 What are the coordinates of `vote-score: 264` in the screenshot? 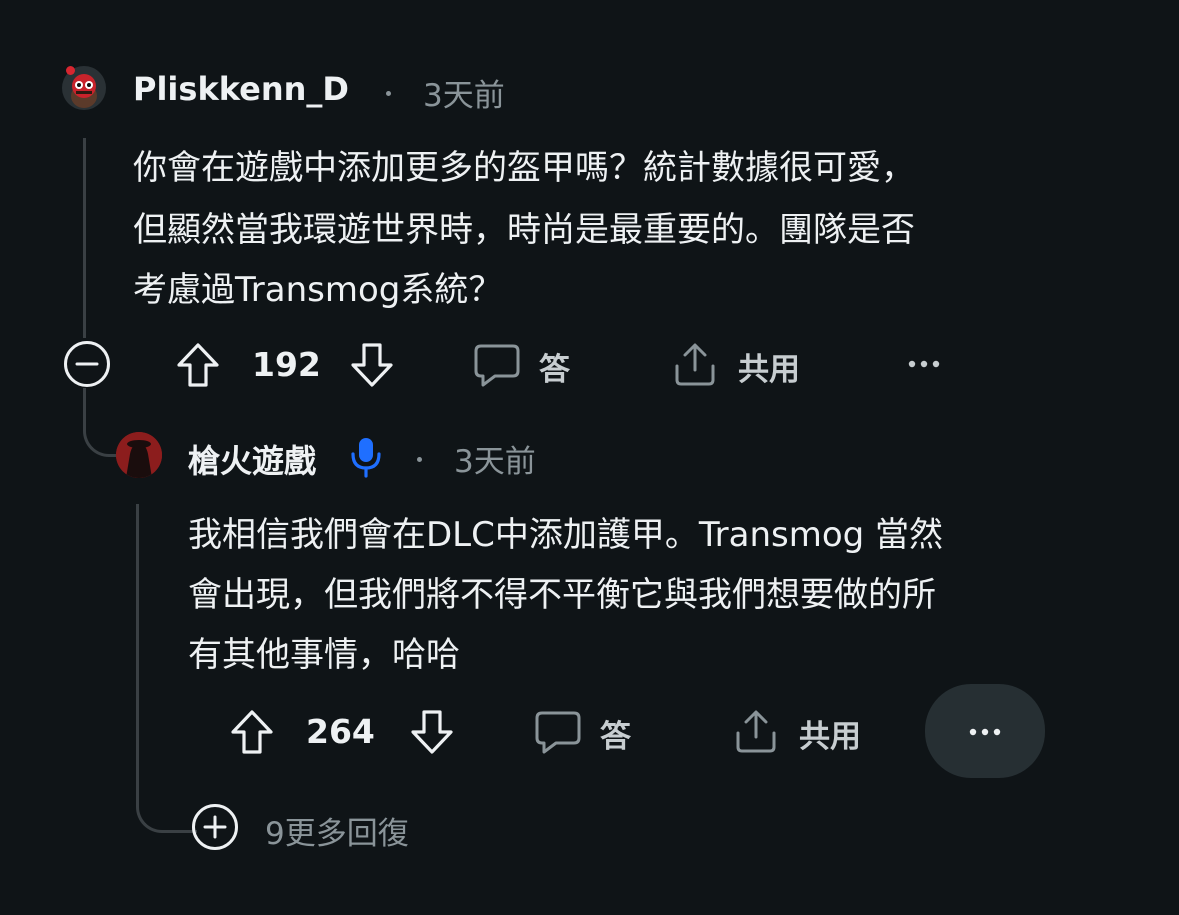 It's located at (340, 731).